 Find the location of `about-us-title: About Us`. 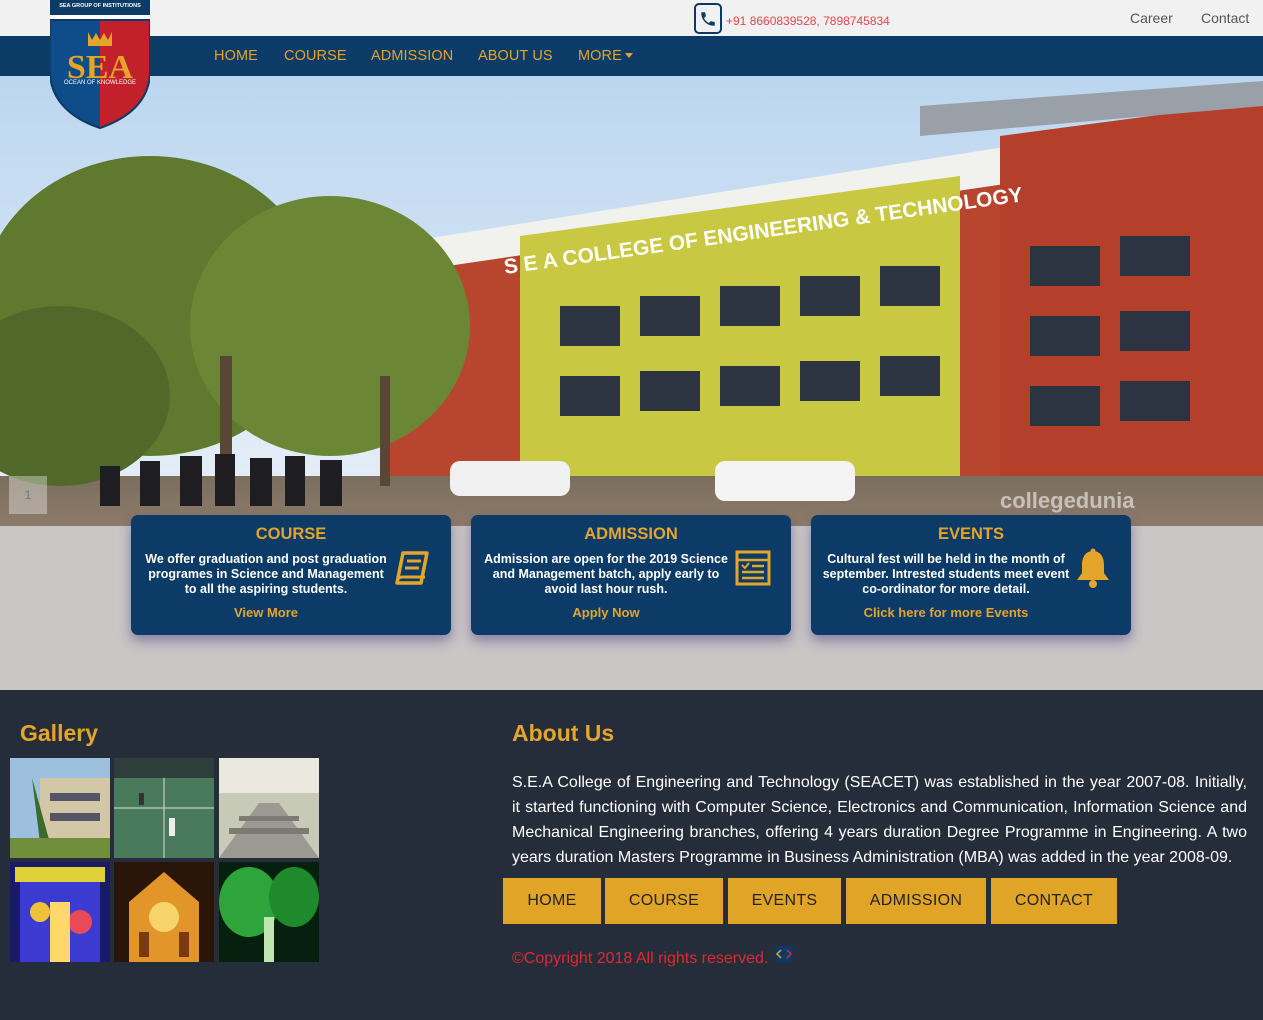

about-us-title: About Us is located at coordinates (563, 733).